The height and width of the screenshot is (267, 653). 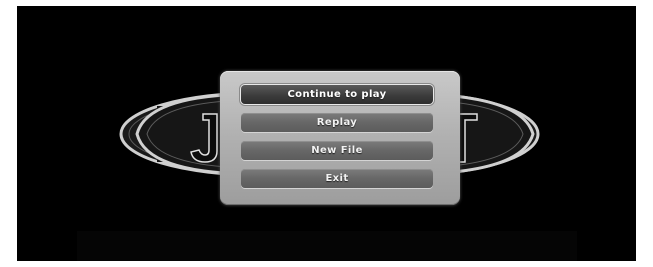 What do you see at coordinates (337, 150) in the screenshot?
I see `new-file-button: New File` at bounding box center [337, 150].